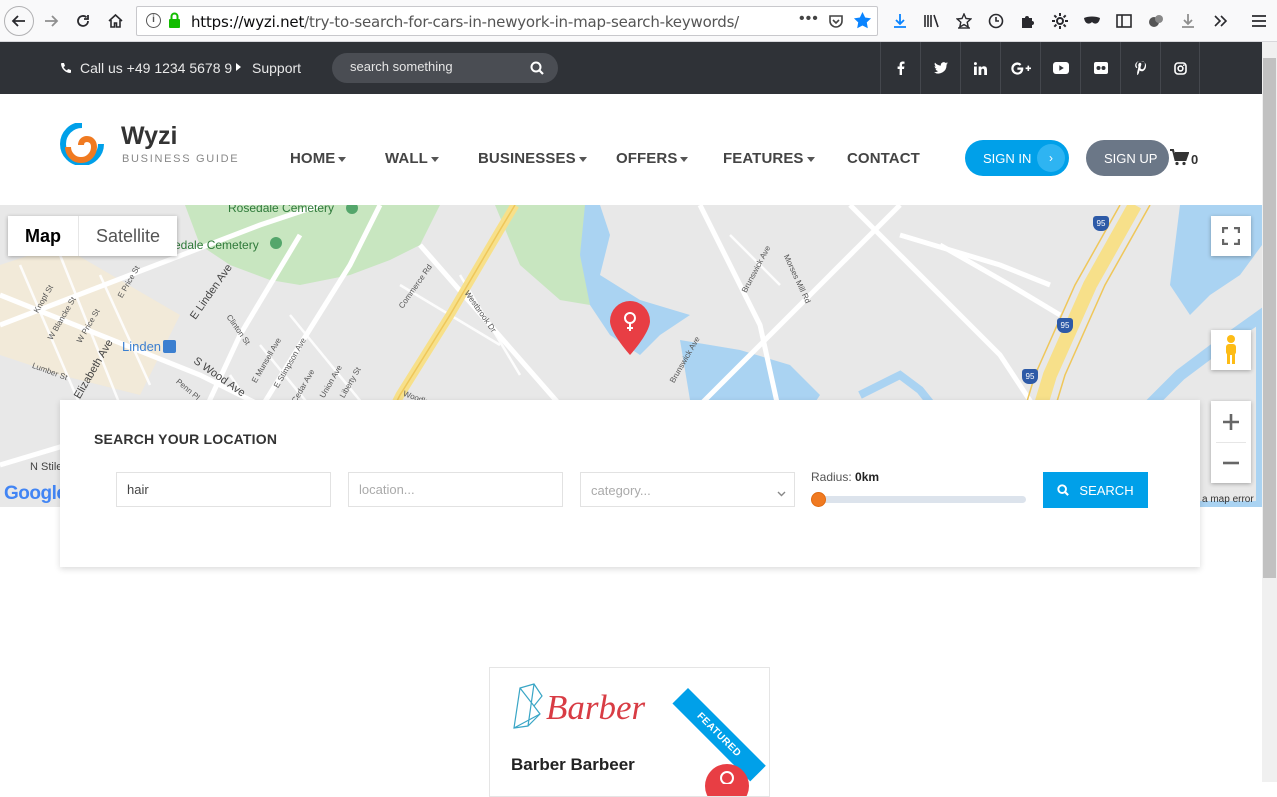 This screenshot has height=797, width=1277. Describe the element at coordinates (727, 780) in the screenshot. I see `listing-category-icon` at that location.